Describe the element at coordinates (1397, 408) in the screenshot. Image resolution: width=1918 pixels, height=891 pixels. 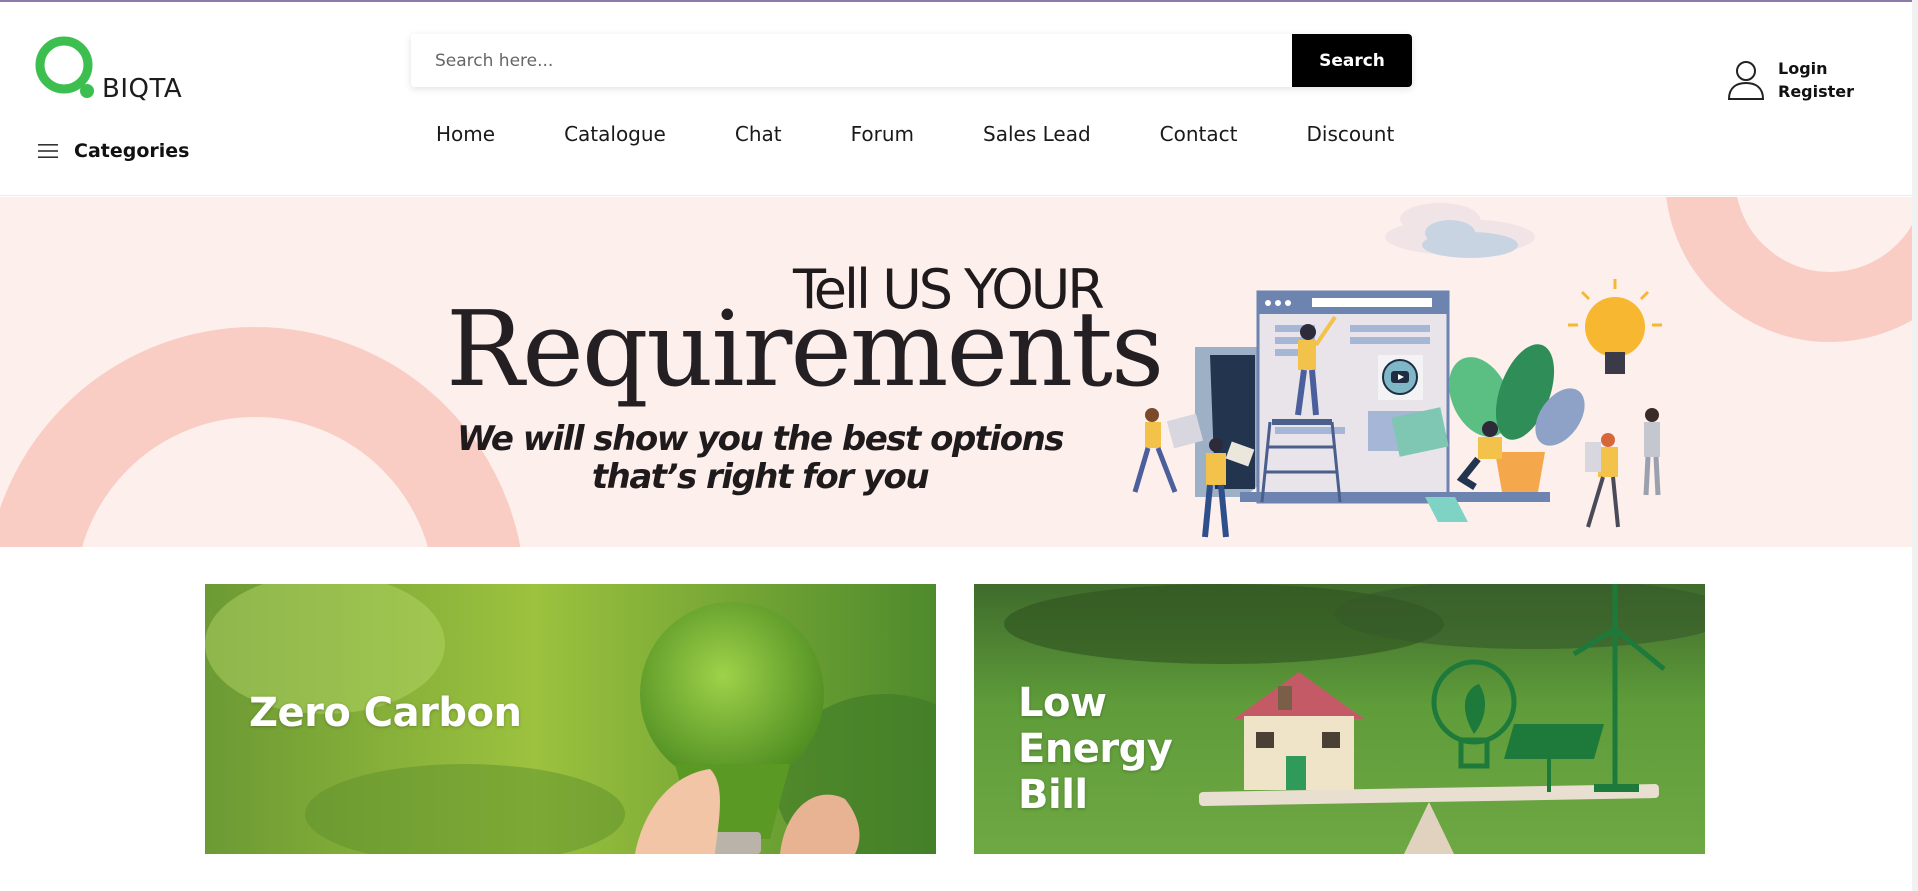
I see `website-illustration` at that location.